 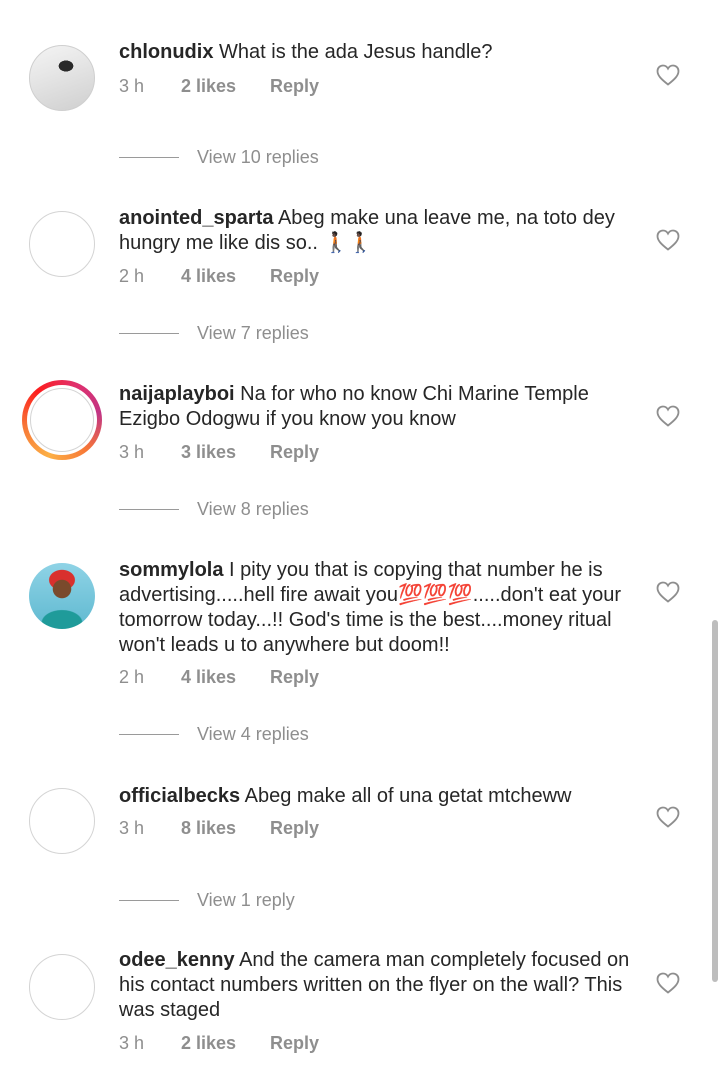 What do you see at coordinates (715, 801) in the screenshot?
I see `scrollbar` at bounding box center [715, 801].